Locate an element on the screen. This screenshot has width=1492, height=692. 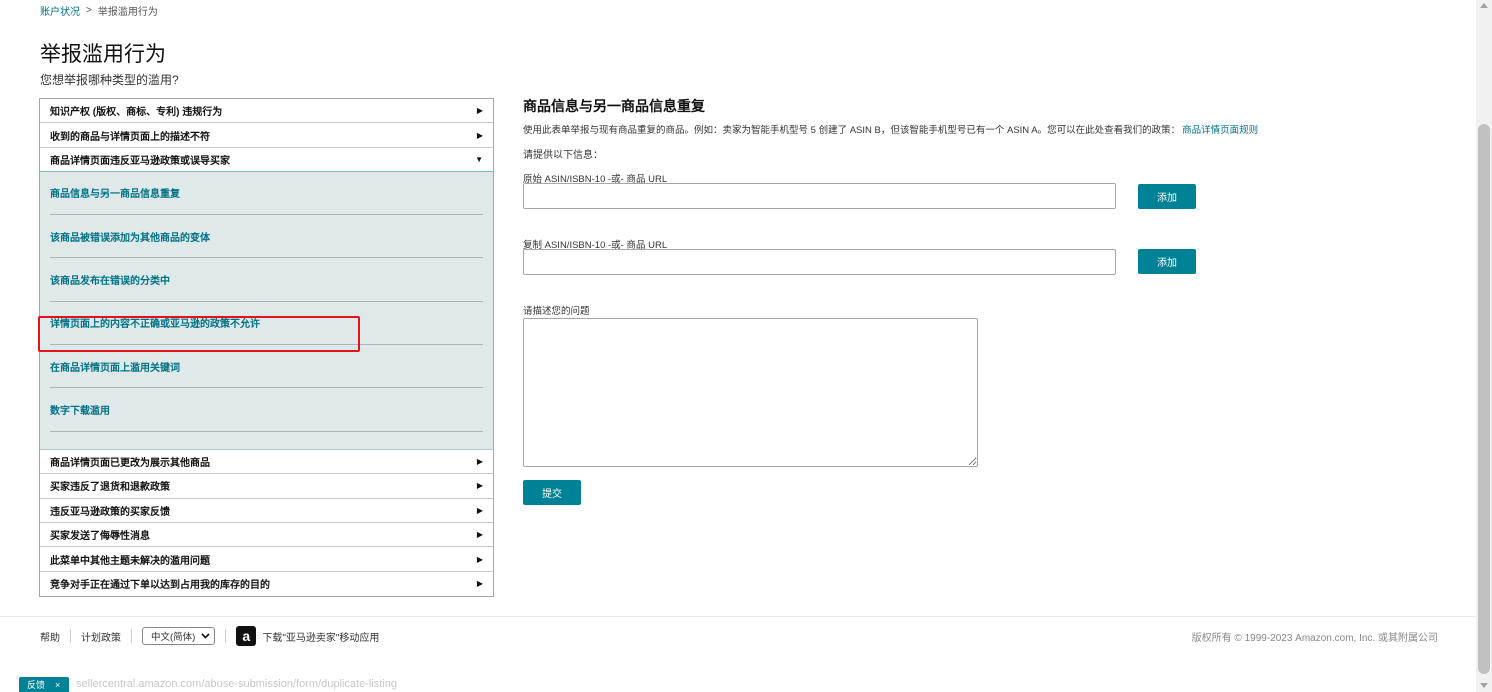
subitem-incorrect-content: 详情页面上的内容不正确或亚马逊的政策不允许 is located at coordinates (266, 323).